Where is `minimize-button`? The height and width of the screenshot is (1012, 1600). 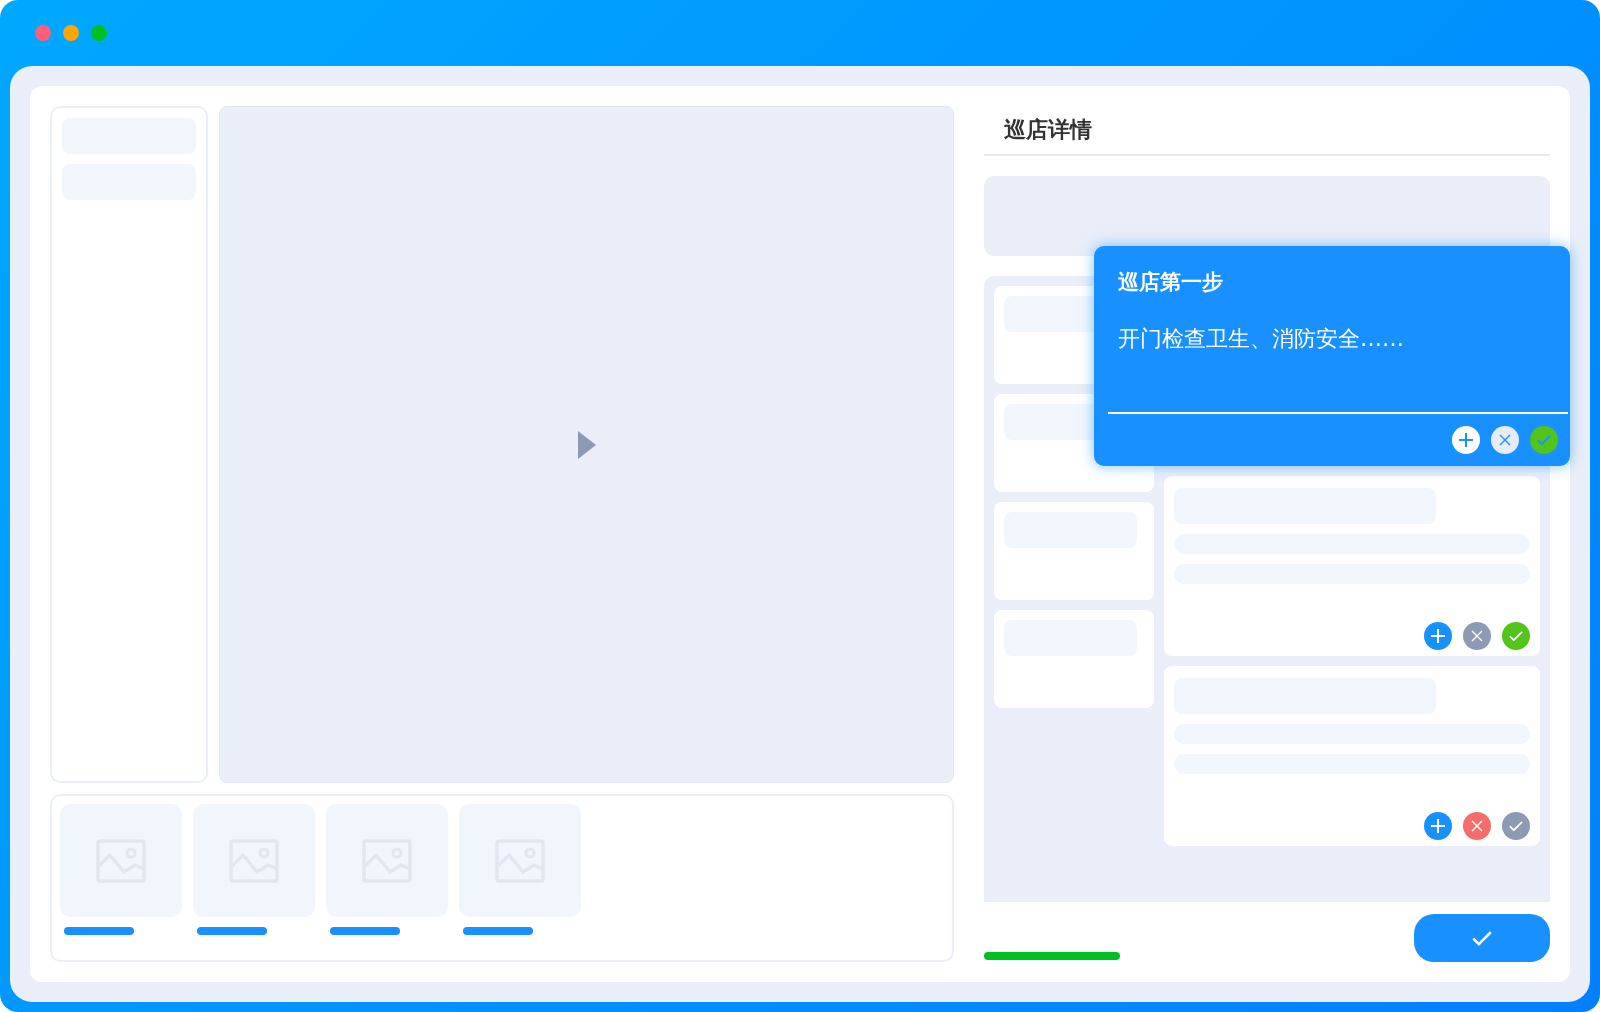 minimize-button is located at coordinates (71, 33).